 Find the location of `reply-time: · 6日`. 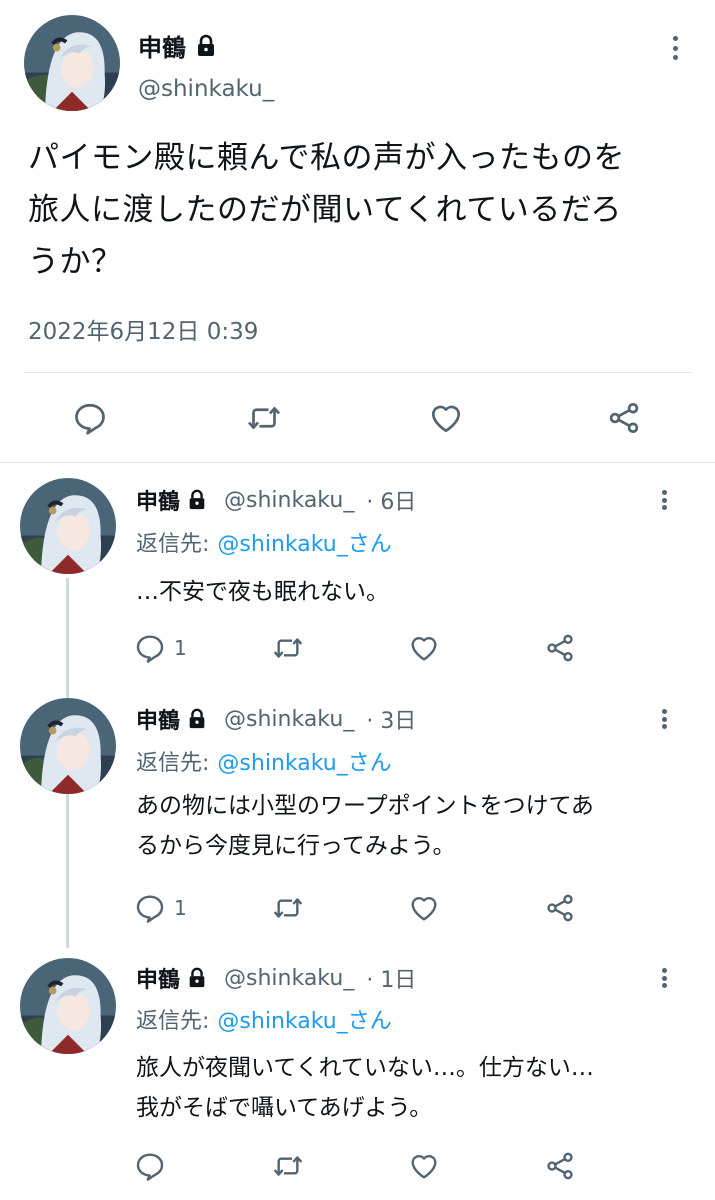

reply-time: · 6日 is located at coordinates (391, 500).